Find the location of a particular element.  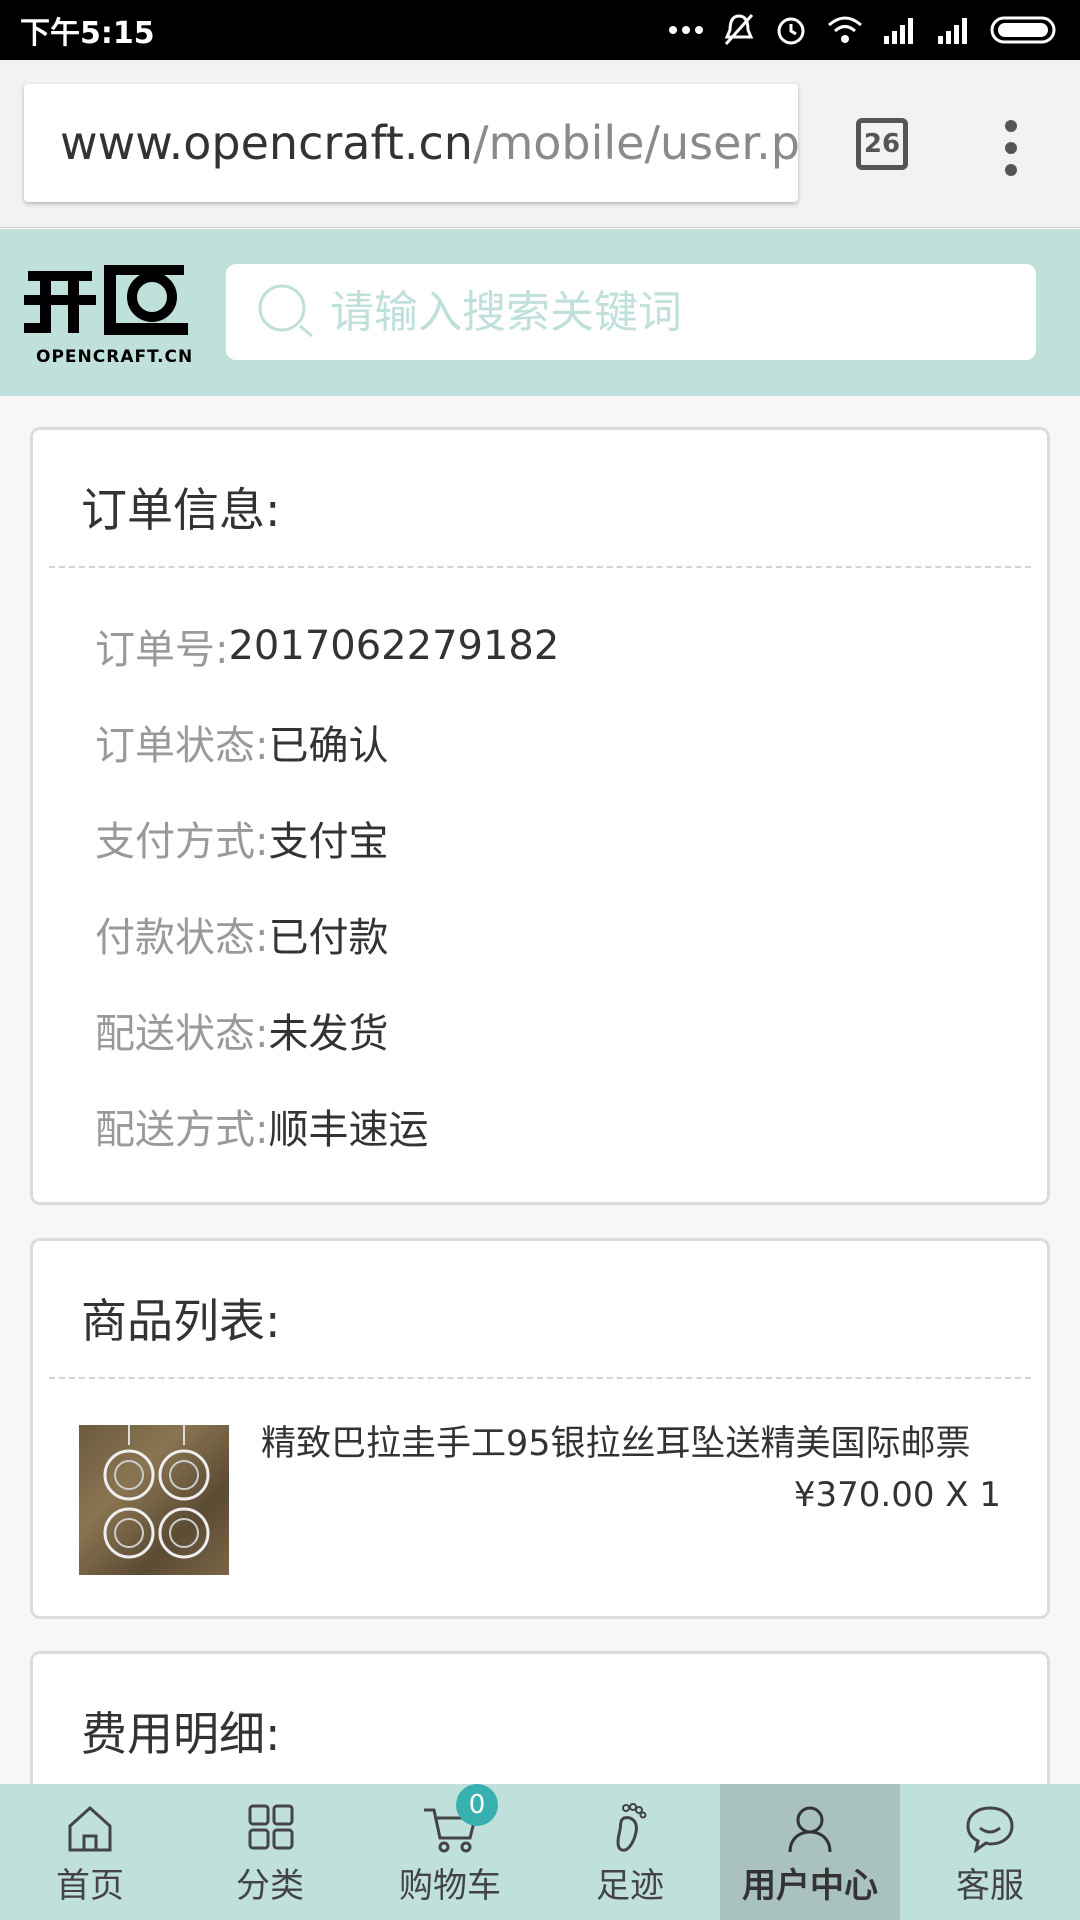

home-icon is located at coordinates (90, 1828).